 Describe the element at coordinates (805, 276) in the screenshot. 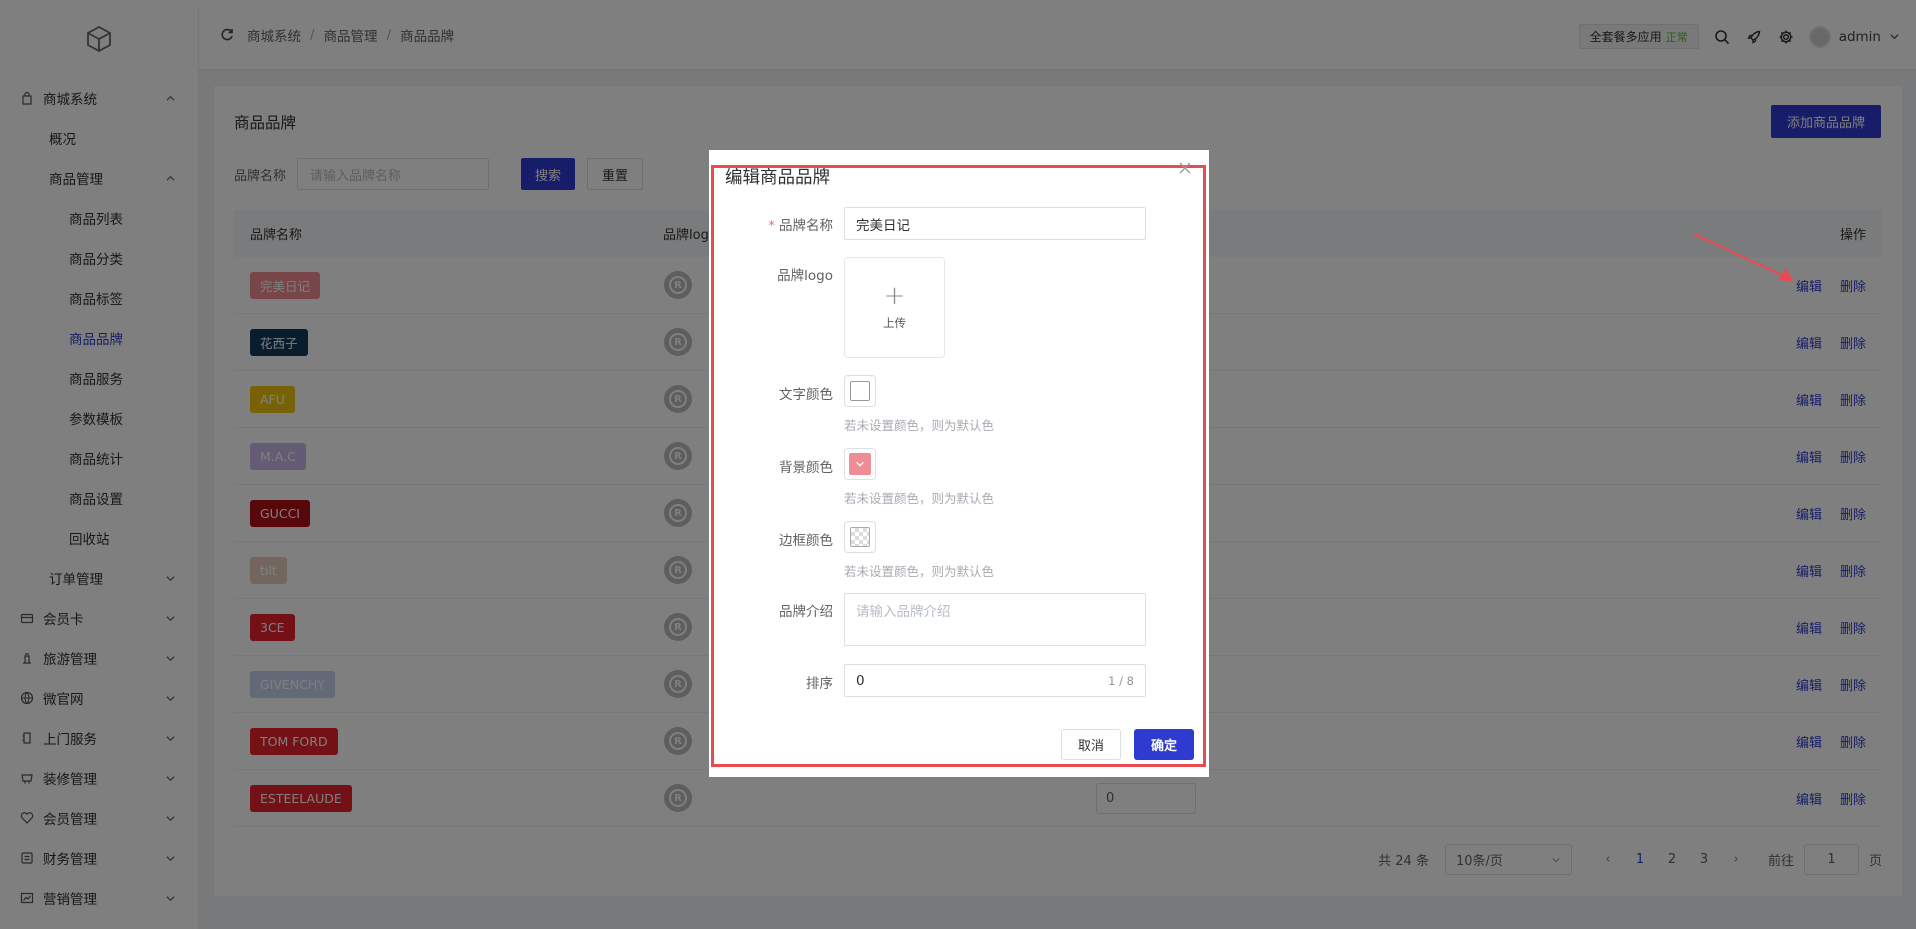

I see `brand-logo-label: 品牌logo` at that location.